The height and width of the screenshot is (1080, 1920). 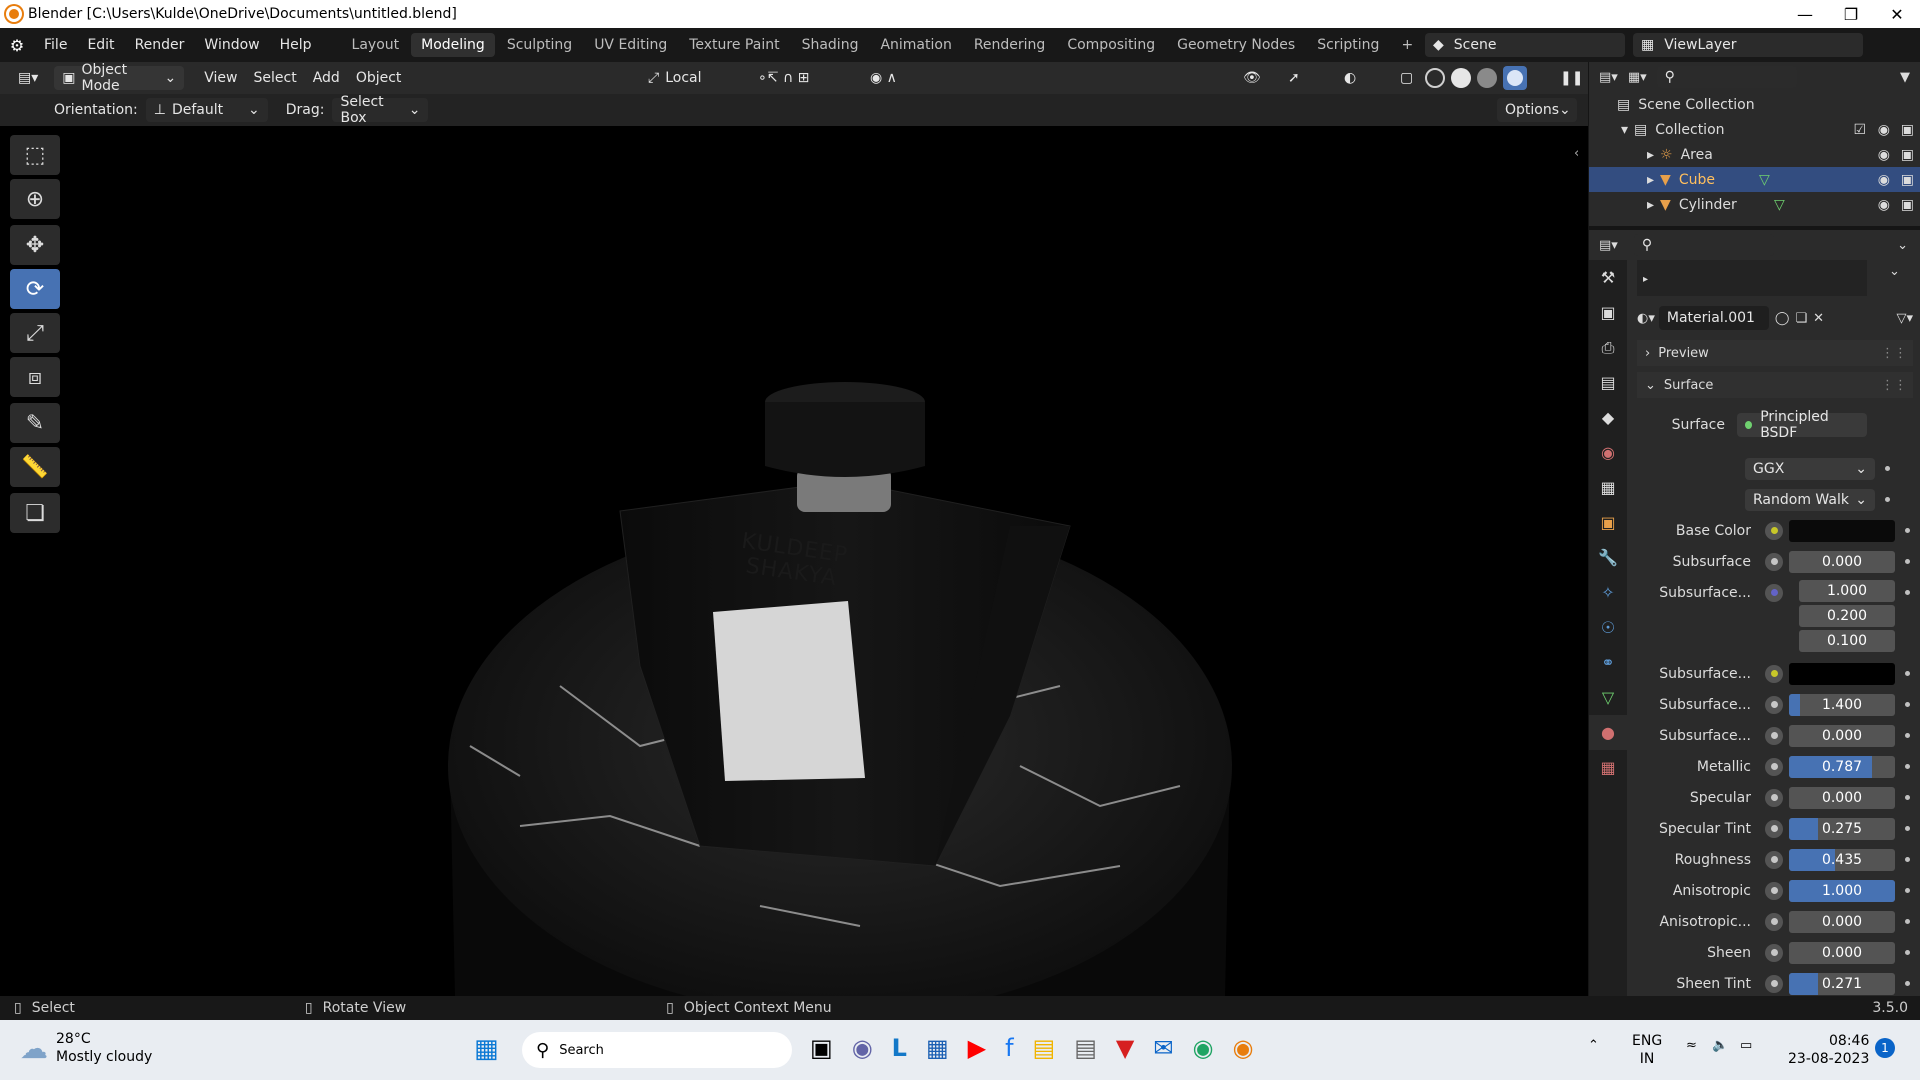 I want to click on filter-icon: ▼, so click(x=1905, y=77).